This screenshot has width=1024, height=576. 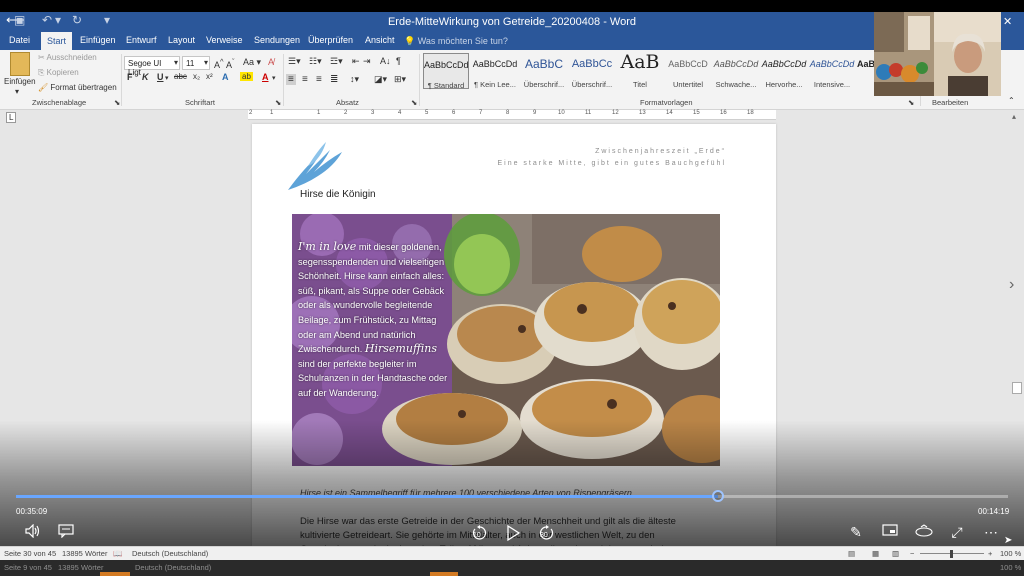 What do you see at coordinates (315, 61) in the screenshot?
I see `numbering-icon: ☷▾` at bounding box center [315, 61].